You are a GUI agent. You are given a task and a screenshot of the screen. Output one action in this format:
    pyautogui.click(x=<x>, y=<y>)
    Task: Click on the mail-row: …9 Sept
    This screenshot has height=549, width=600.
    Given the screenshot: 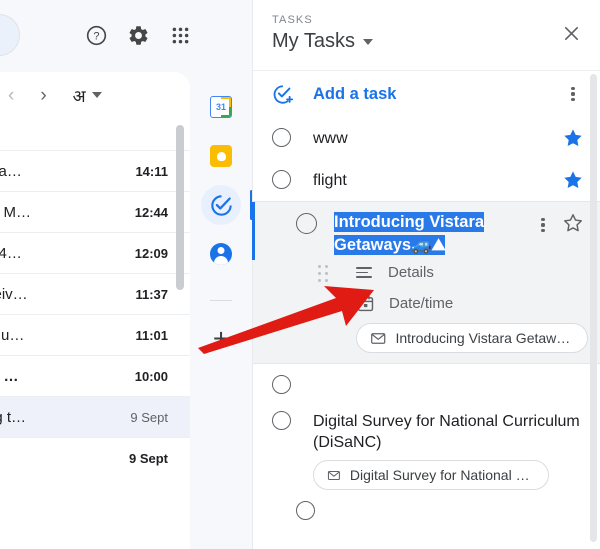 What is the action you would take?
    pyautogui.click(x=95, y=457)
    